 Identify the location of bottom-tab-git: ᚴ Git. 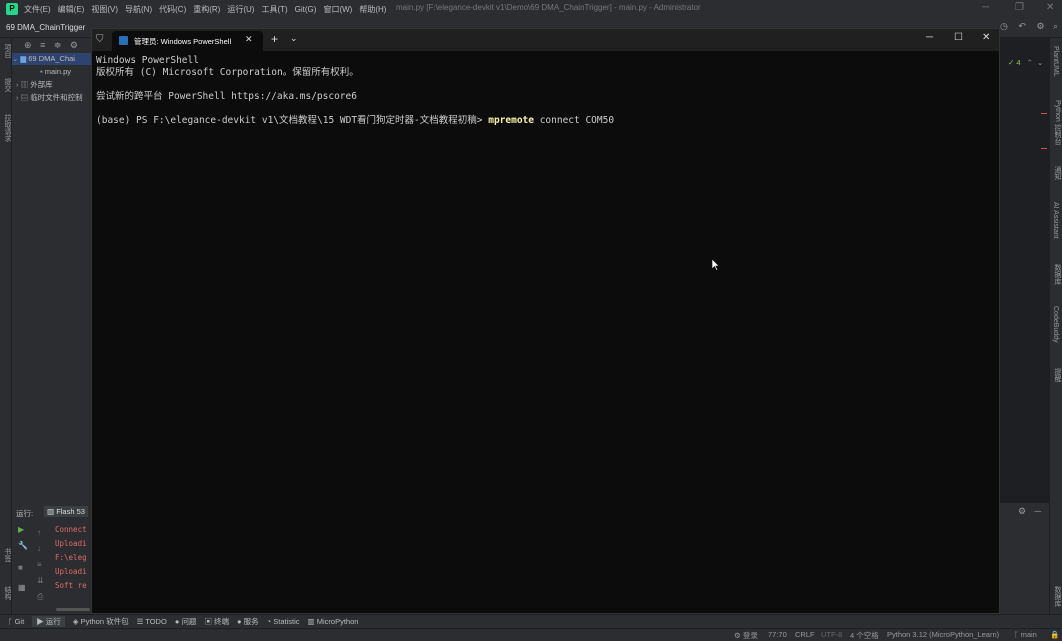
(16, 621).